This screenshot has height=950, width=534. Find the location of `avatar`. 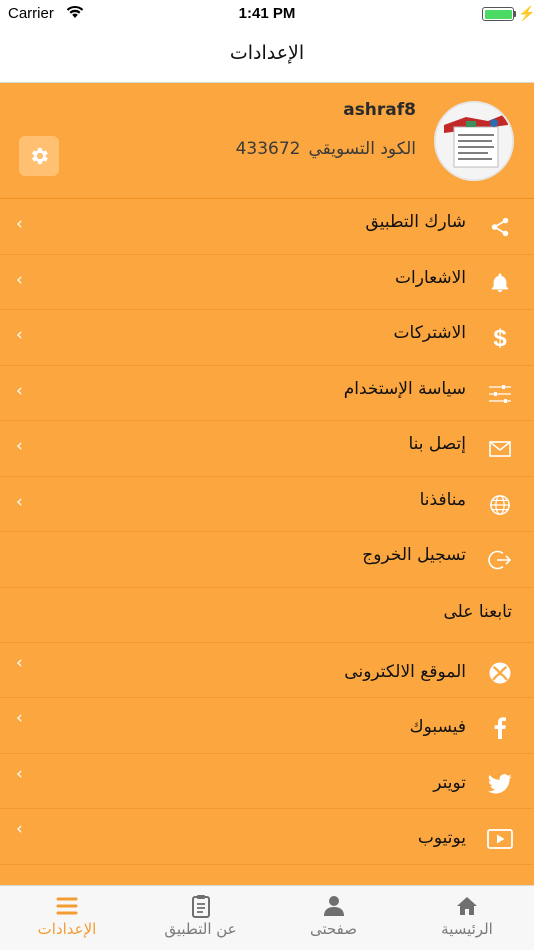

avatar is located at coordinates (474, 141).